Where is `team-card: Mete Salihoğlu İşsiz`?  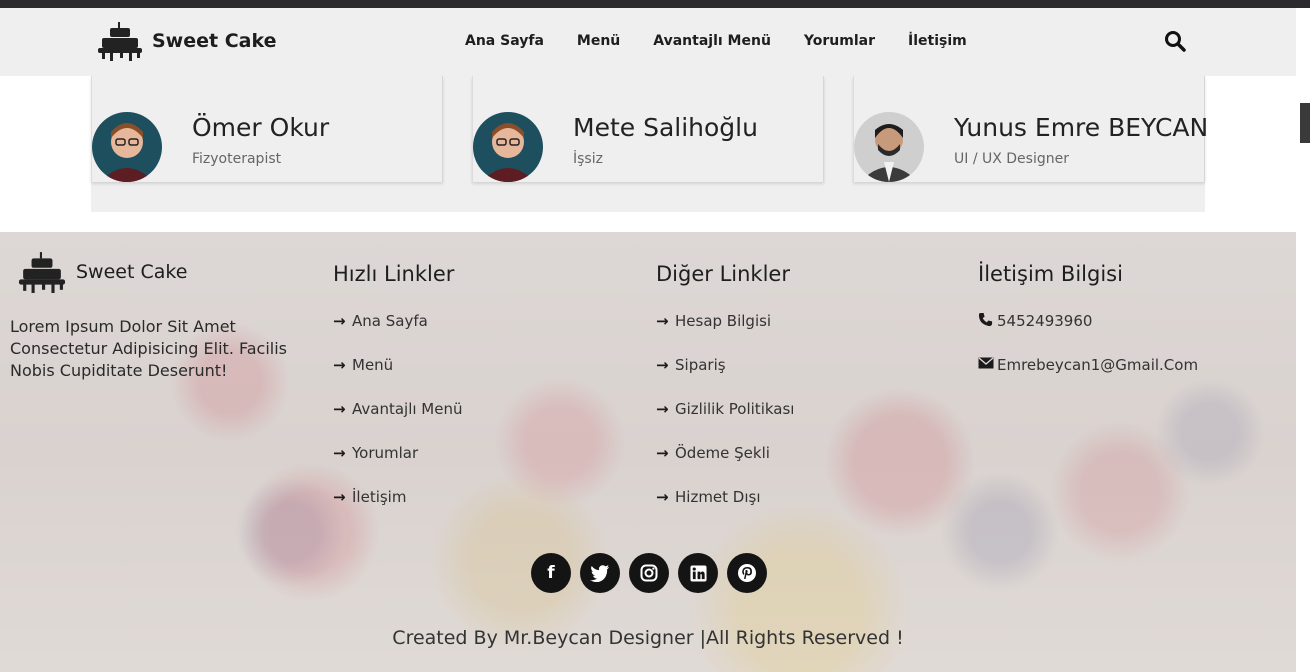
team-card: Mete Salihoğlu İşsiz is located at coordinates (648, 129).